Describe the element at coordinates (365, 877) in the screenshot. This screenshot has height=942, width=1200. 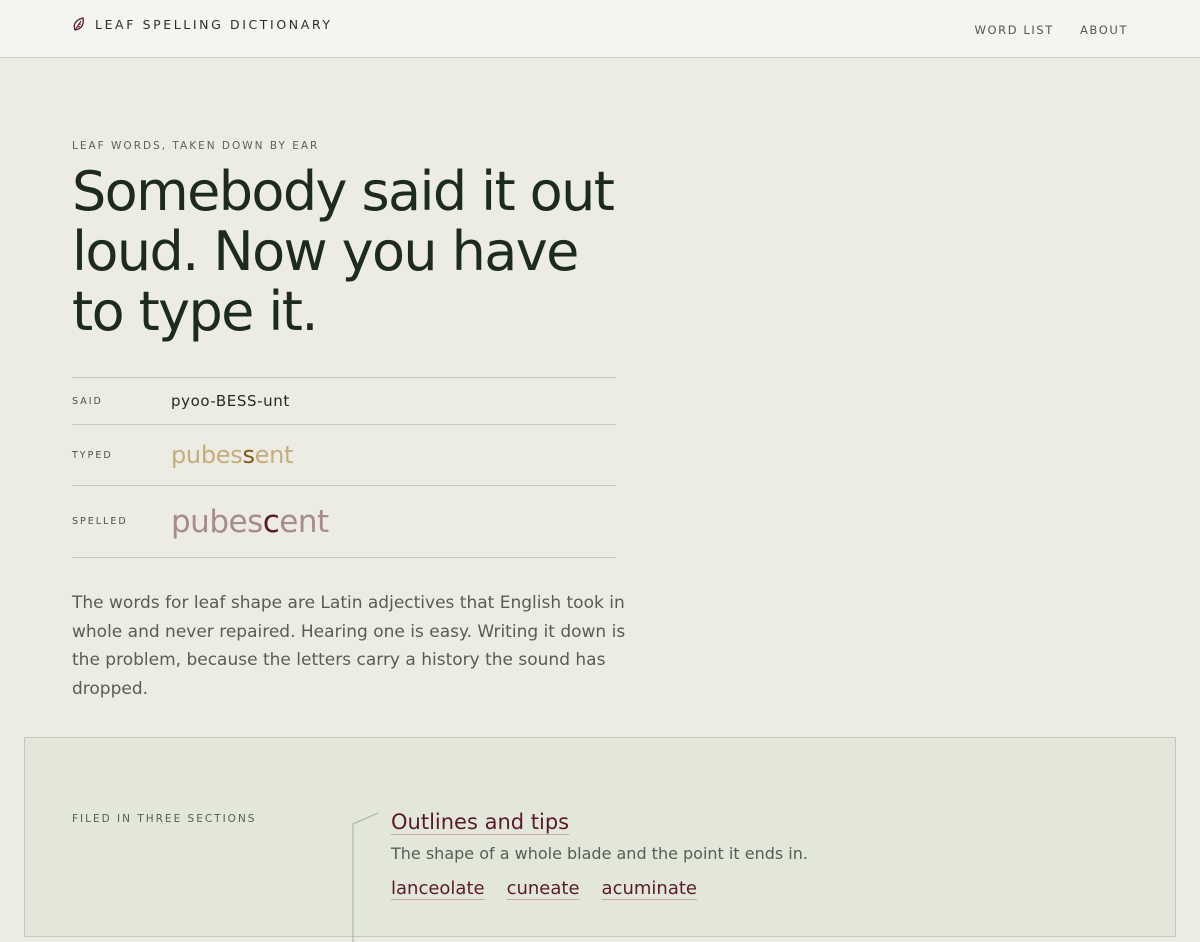
I see `section-branch-line` at that location.